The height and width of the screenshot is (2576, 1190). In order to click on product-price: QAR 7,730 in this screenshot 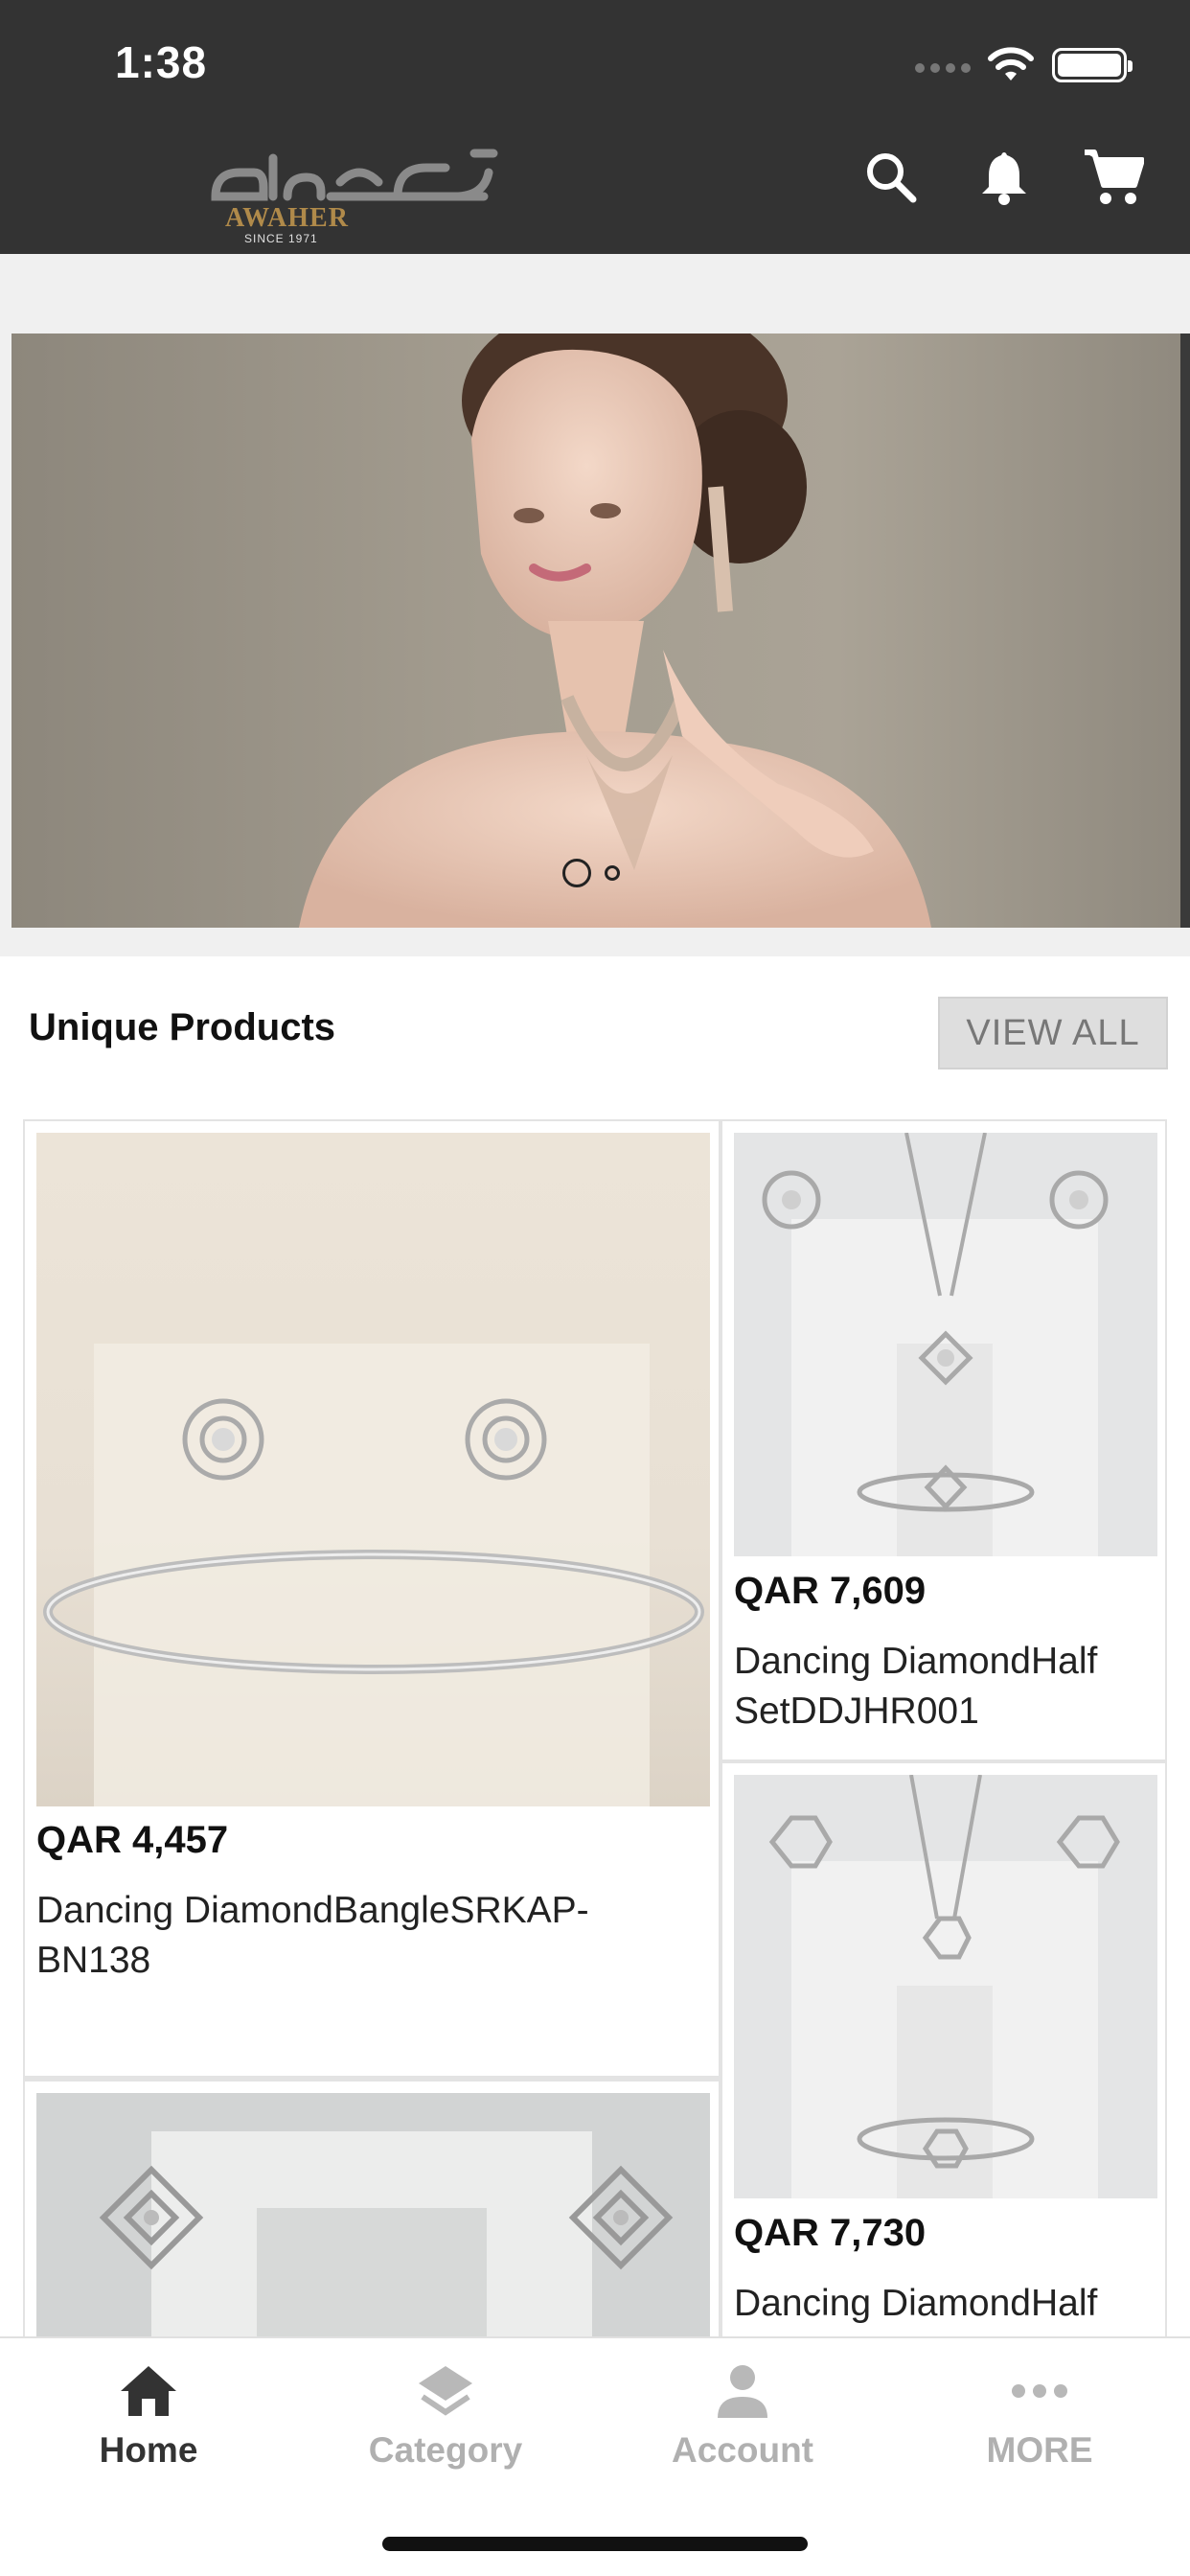, I will do `click(831, 2233)`.